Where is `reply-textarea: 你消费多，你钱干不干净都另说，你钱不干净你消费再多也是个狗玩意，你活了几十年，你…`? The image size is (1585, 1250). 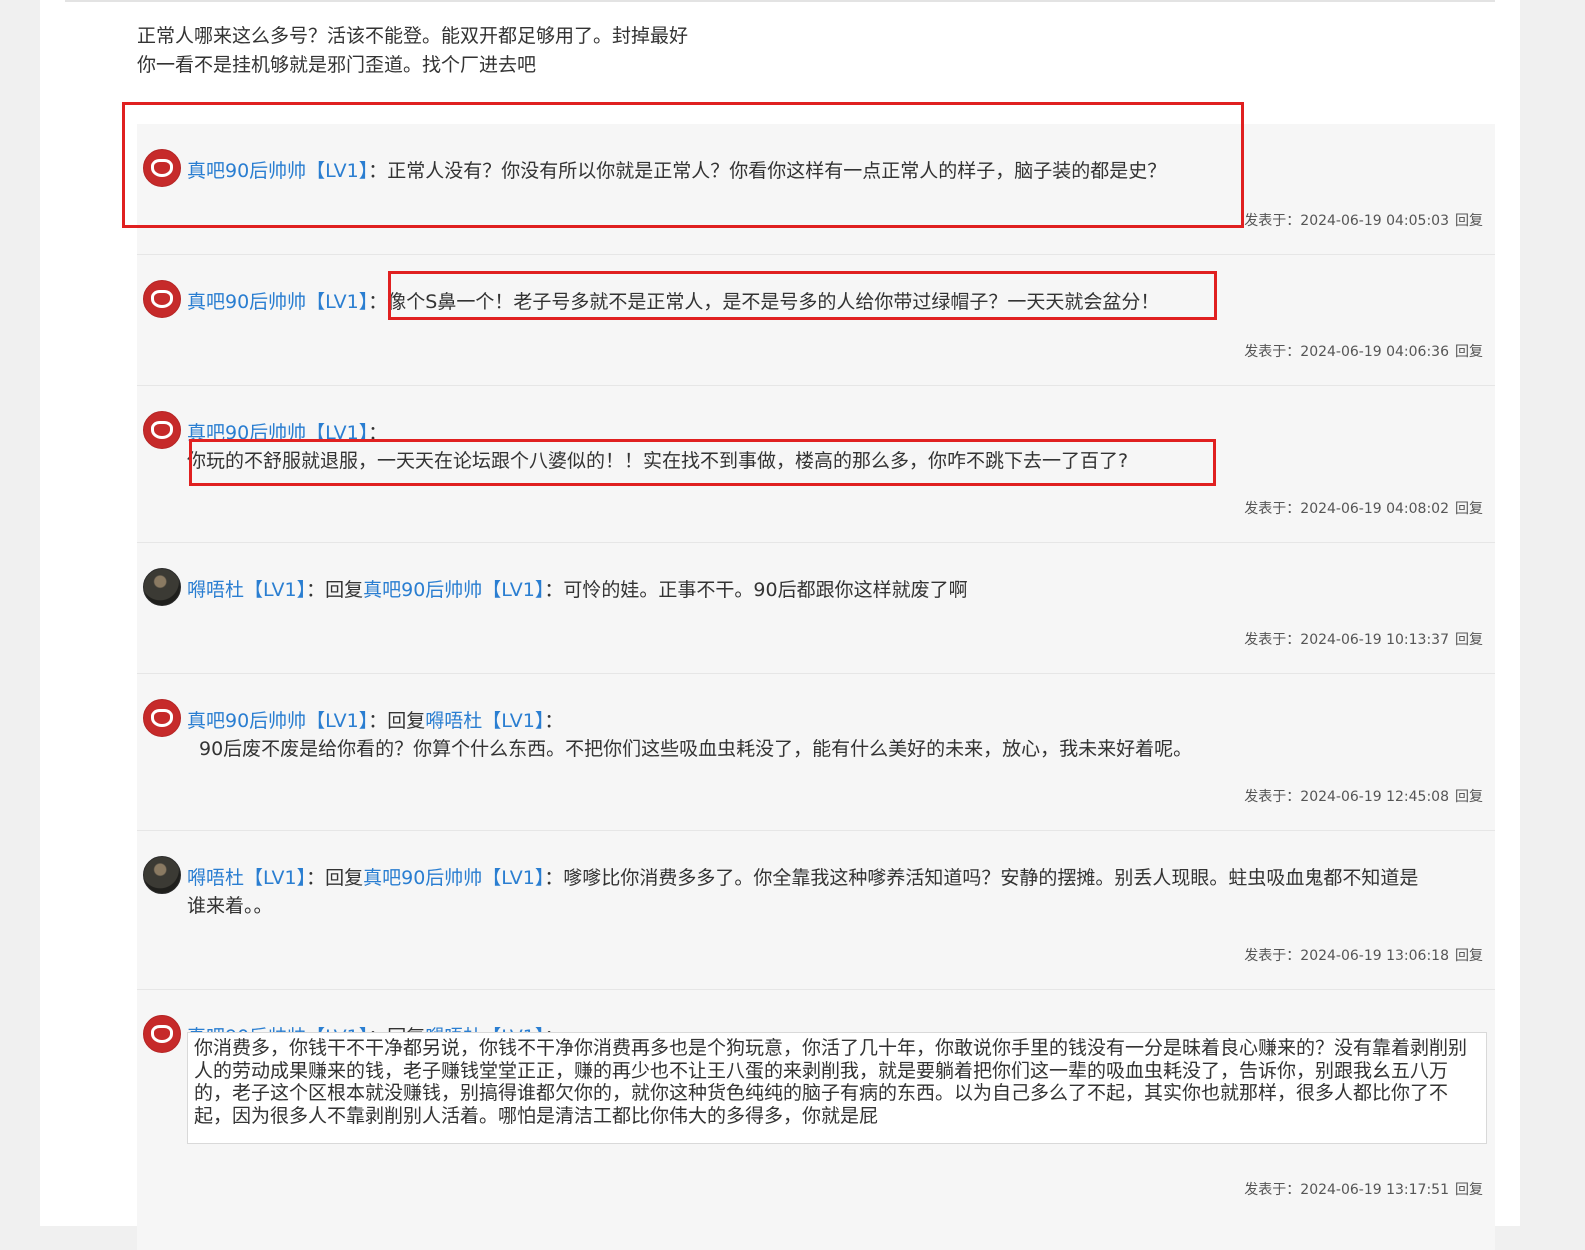 reply-textarea: 你消费多，你钱干不干净都另说，你钱不干净你消费再多也是个狗玩意，你活了几十年，你… is located at coordinates (837, 1088).